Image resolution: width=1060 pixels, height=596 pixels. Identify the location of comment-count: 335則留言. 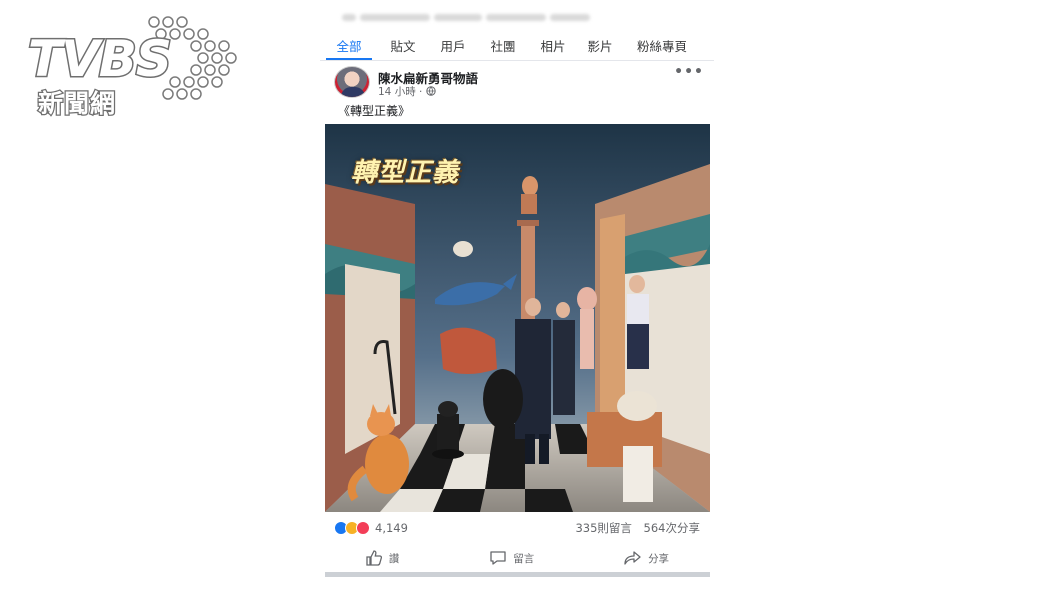
(603, 528).